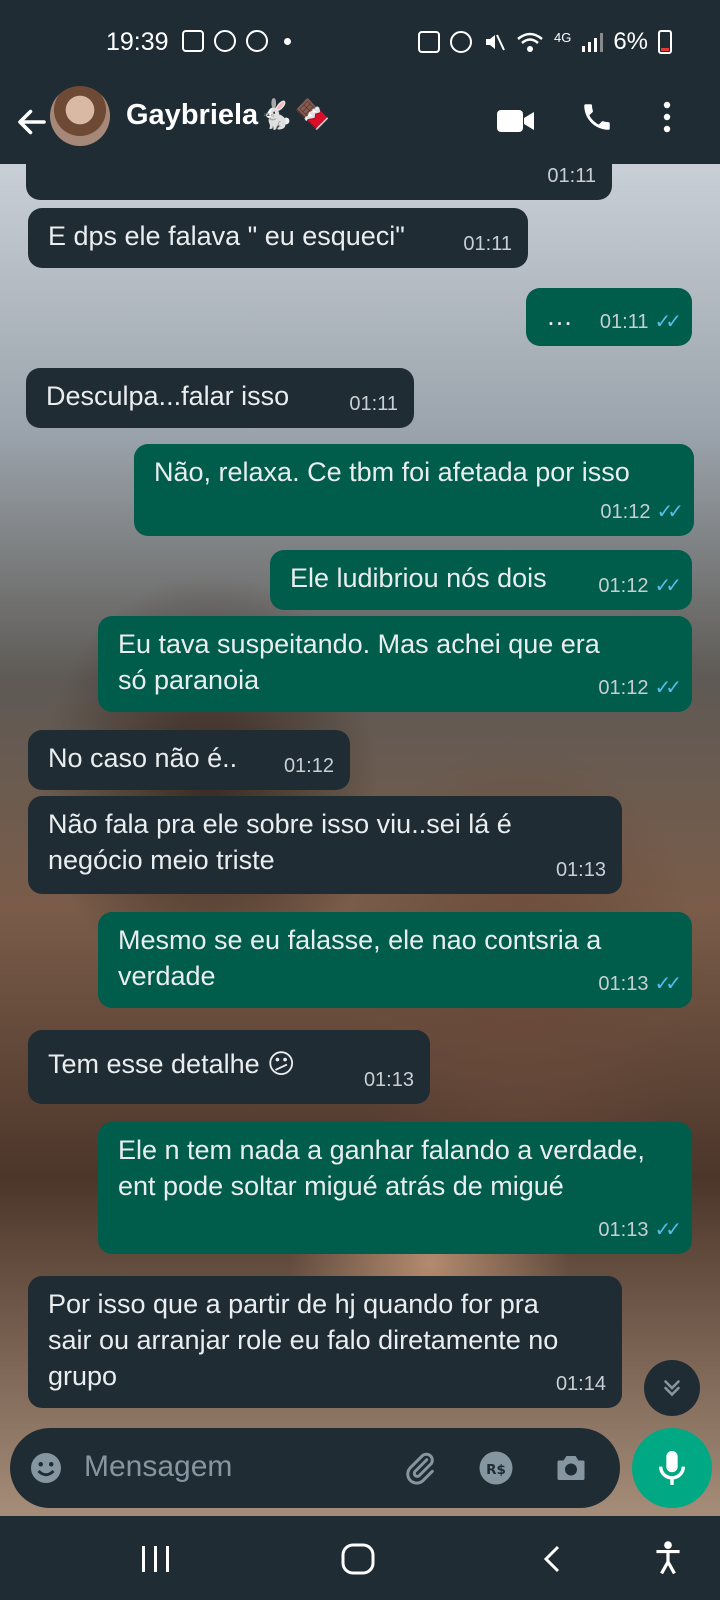 This screenshot has width=720, height=1600. Describe the element at coordinates (668, 1558) in the screenshot. I see `accessibility-icon` at that location.